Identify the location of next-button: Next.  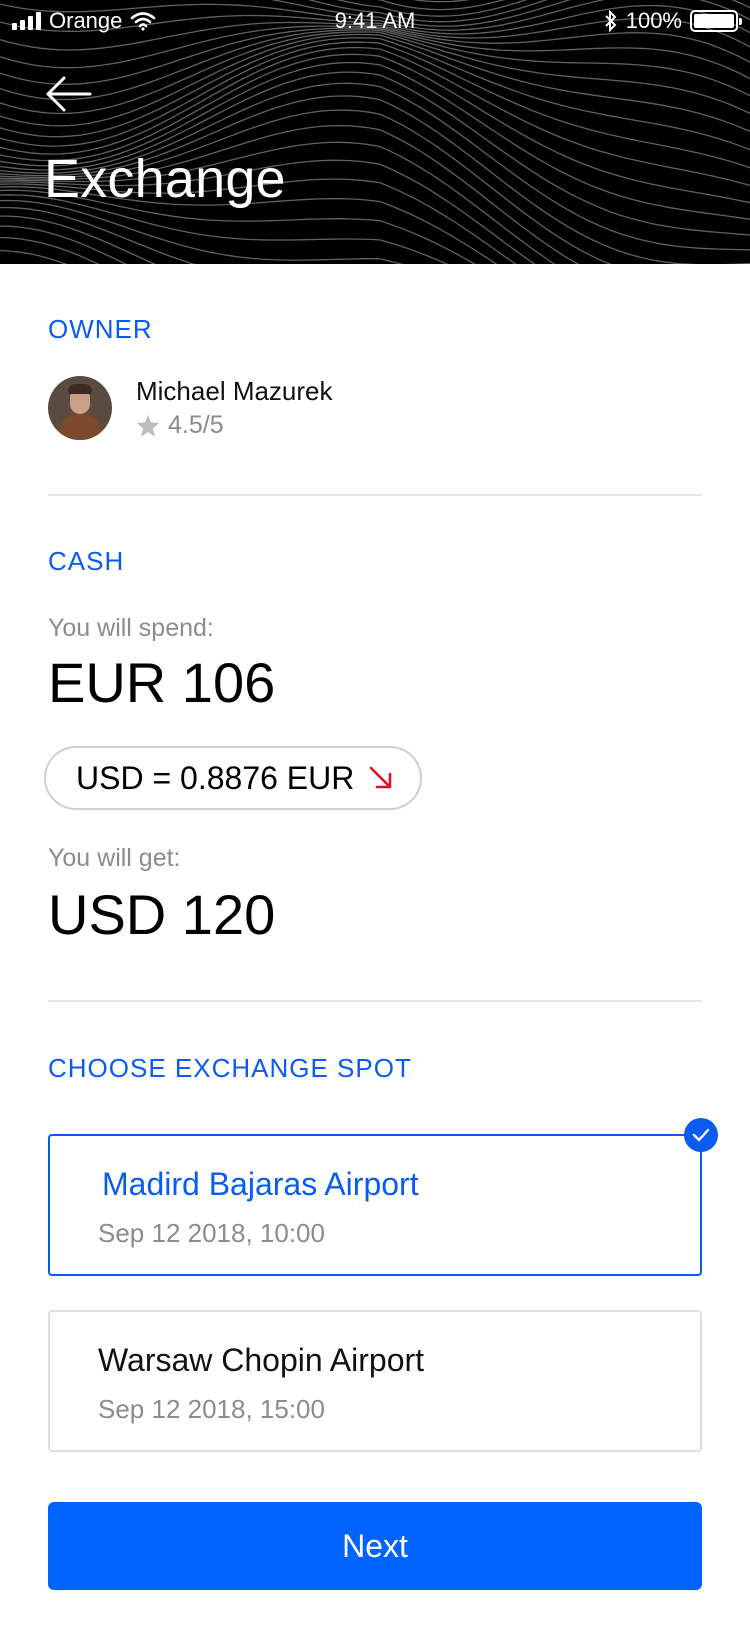
(375, 1546).